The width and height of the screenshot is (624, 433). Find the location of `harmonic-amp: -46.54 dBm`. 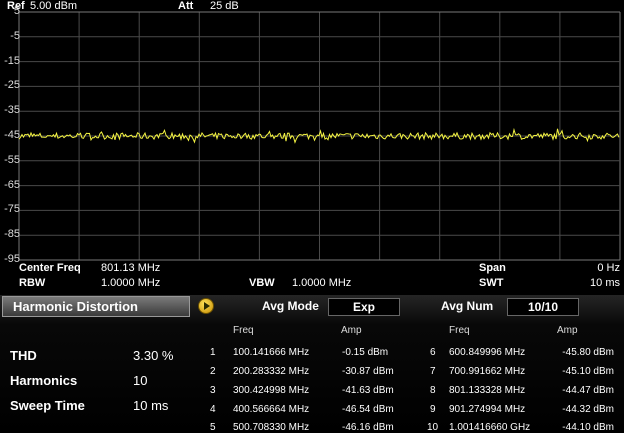

harmonic-amp: -46.54 dBm is located at coordinates (368, 409).